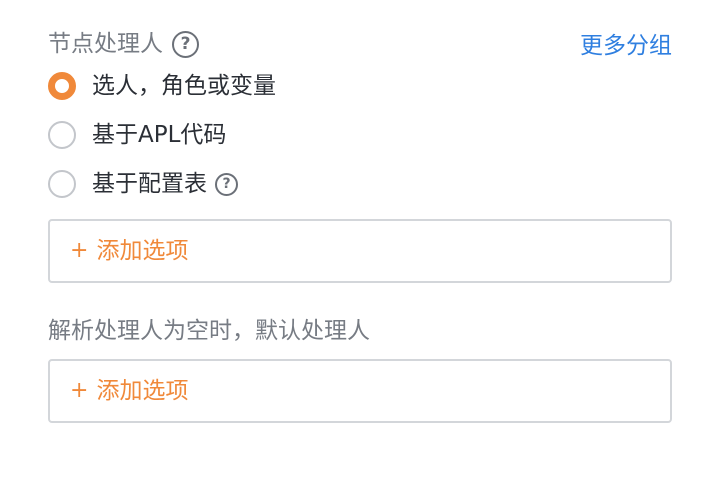 Image resolution: width=712 pixels, height=502 pixels. I want to click on node-handler-section-label: 节点处理人 ?, so click(123, 44).